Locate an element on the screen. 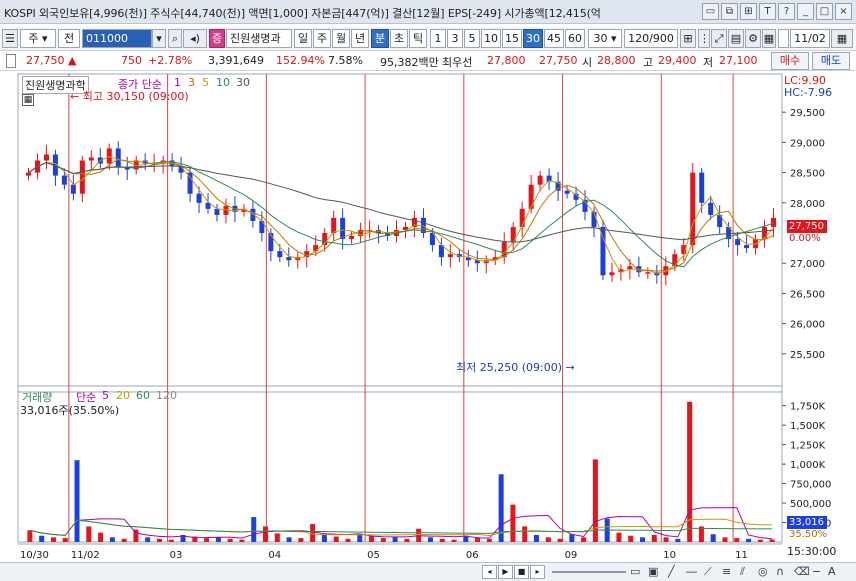 The height and width of the screenshot is (581, 856). scroll-lock-icon: ⊞ is located at coordinates (688, 38).